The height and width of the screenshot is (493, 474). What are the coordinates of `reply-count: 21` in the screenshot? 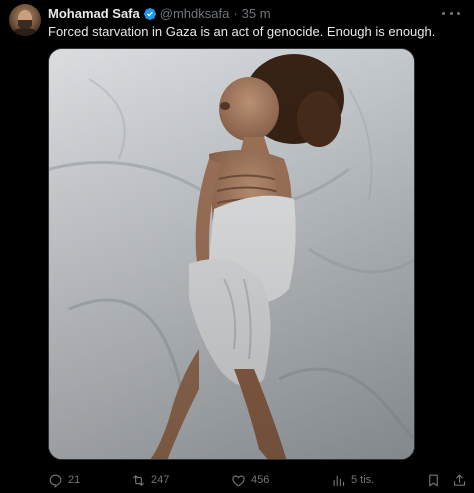 It's located at (74, 480).